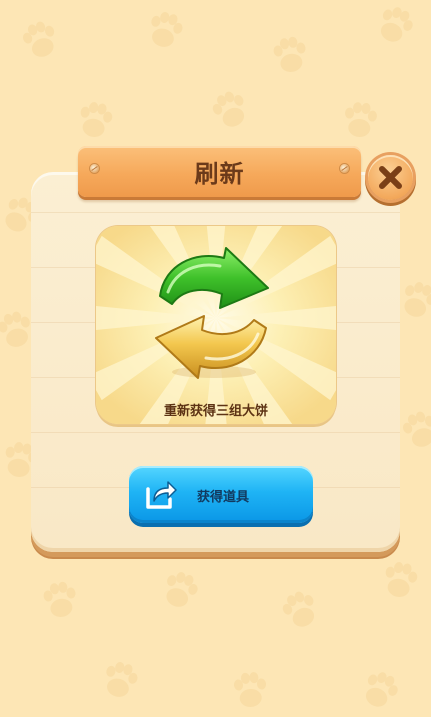  I want to click on dialog-title: 刷新, so click(219, 174).